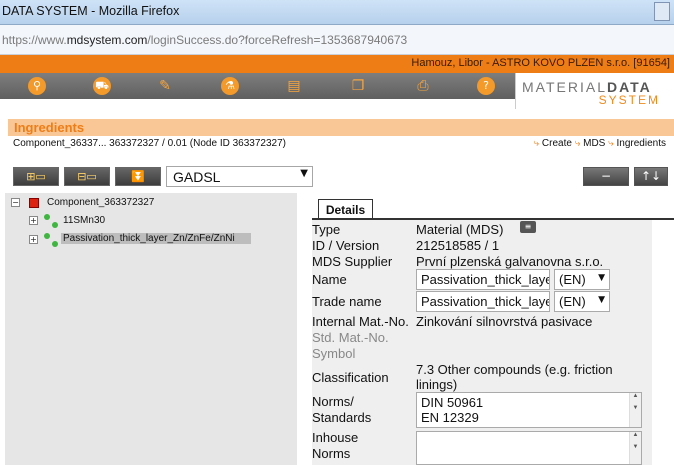 The width and height of the screenshot is (674, 465). What do you see at coordinates (641, 143) in the screenshot?
I see `breadcrumb-ingredients: Ingredients` at bounding box center [641, 143].